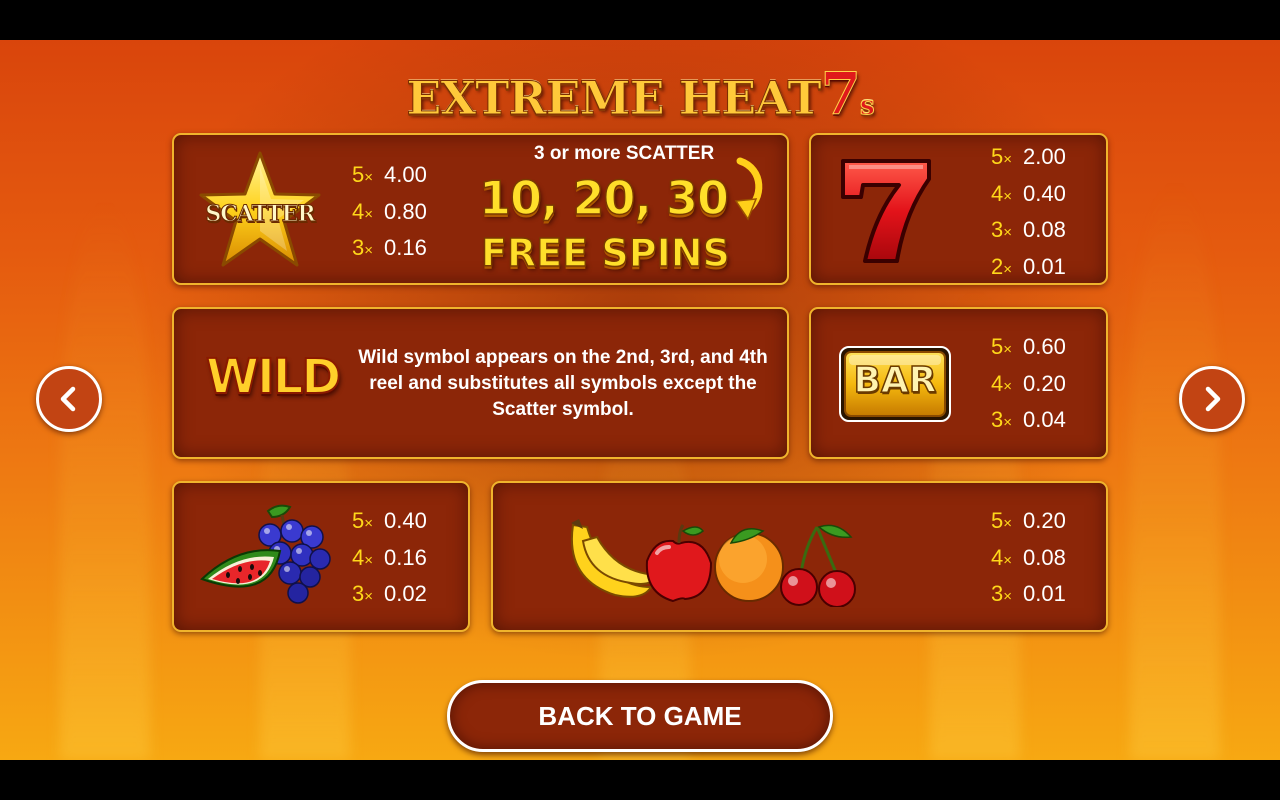  Describe the element at coordinates (1028, 266) in the screenshot. I see `pay-row: 2× 0.01` at that location.